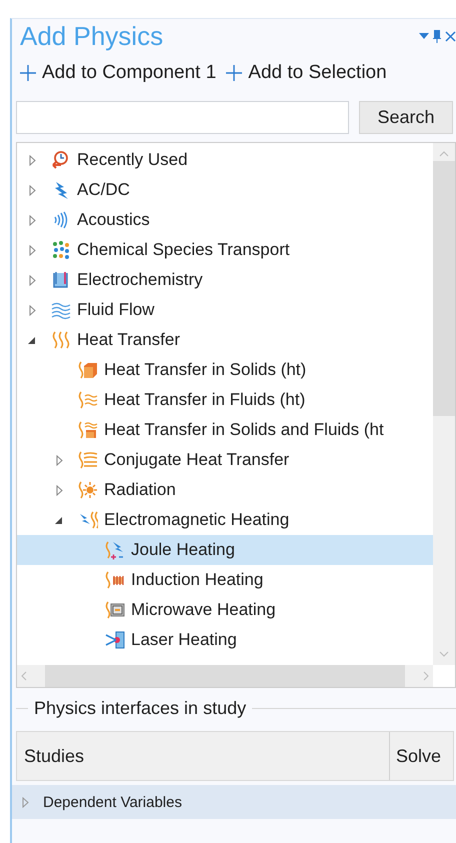 The image size is (456, 843). What do you see at coordinates (225, 640) in the screenshot?
I see `tree-item: Laser Heating` at bounding box center [225, 640].